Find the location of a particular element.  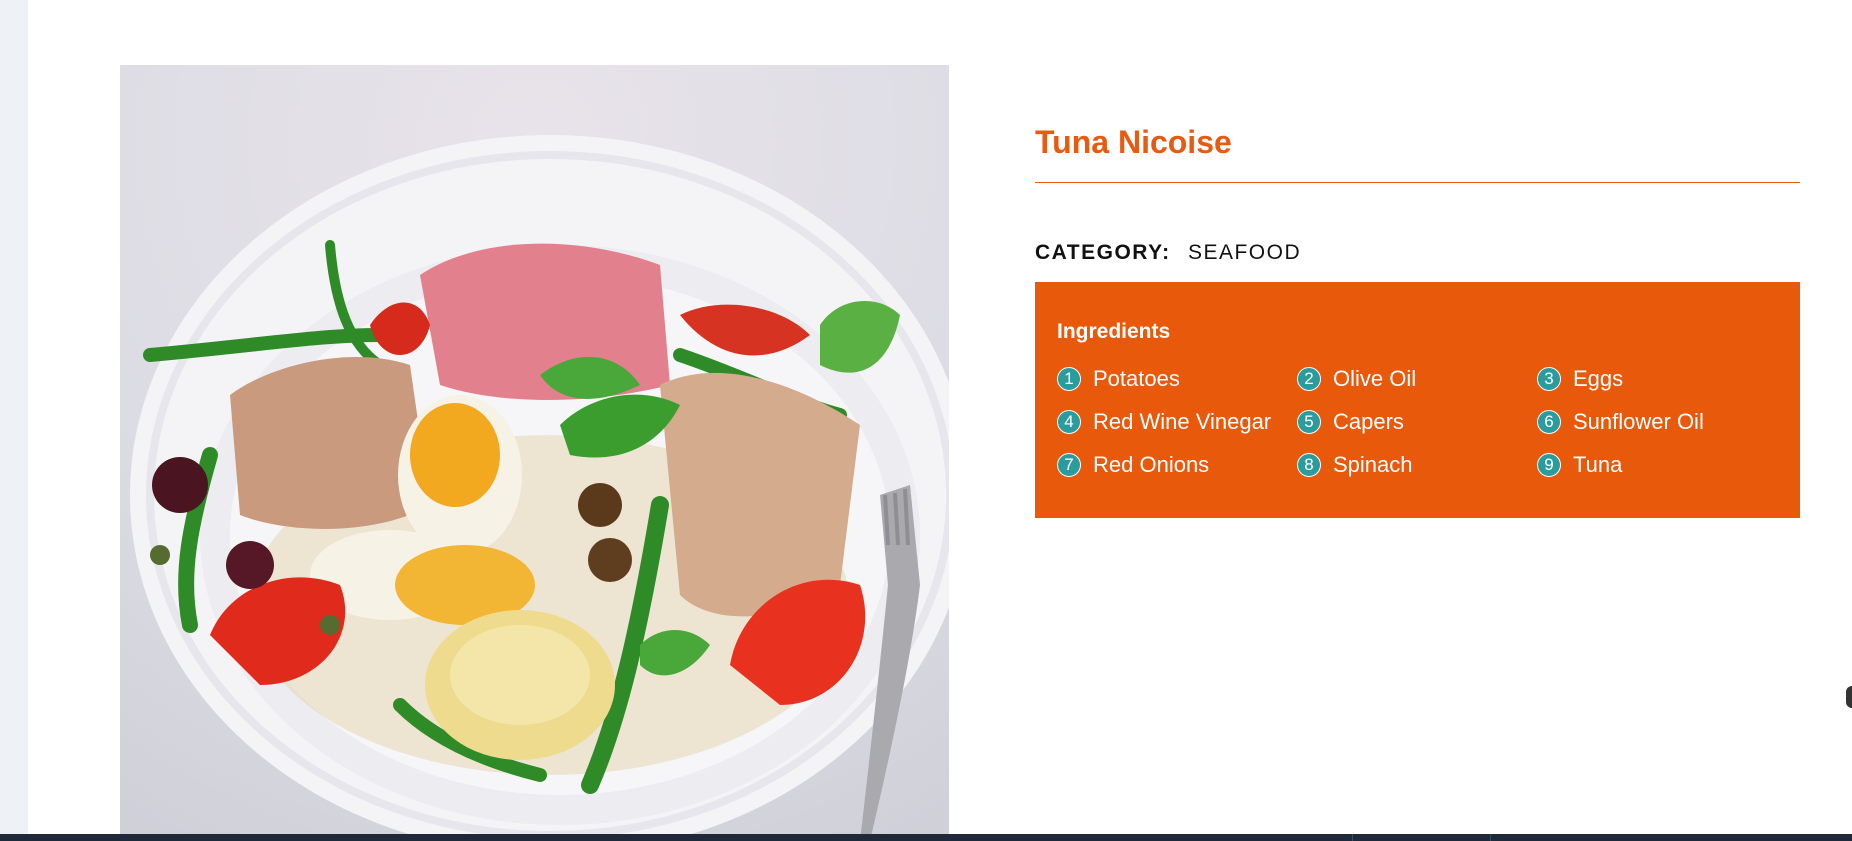

ingredient-number-badge: 3 is located at coordinates (1549, 378).